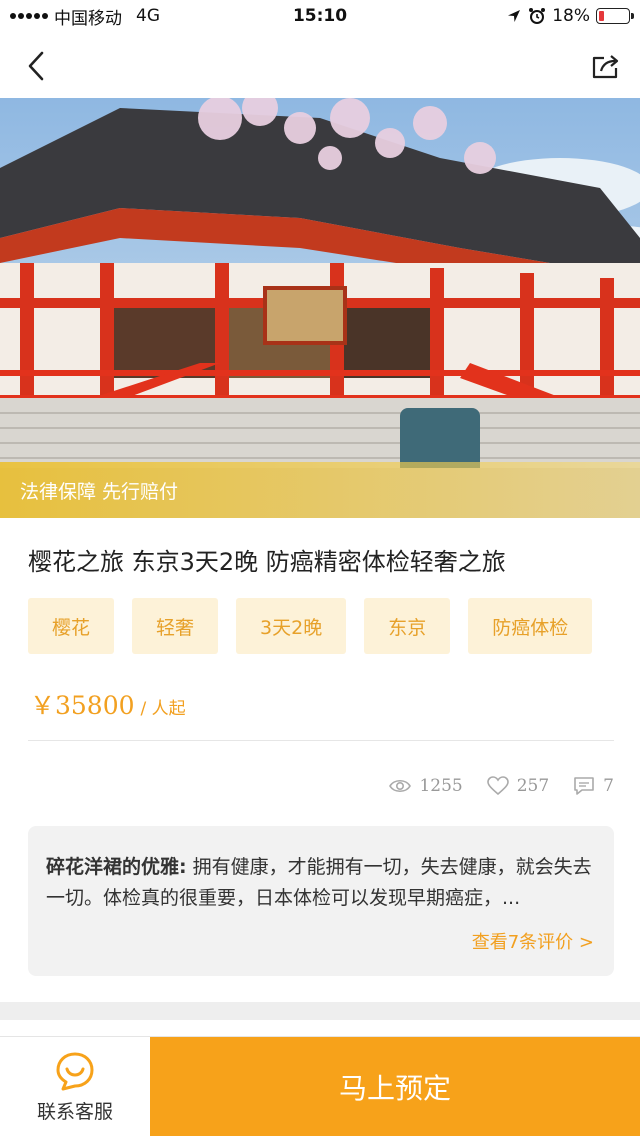 This screenshot has height=1136, width=640. Describe the element at coordinates (148, 16) in the screenshot. I see `network-label: 4G` at that location.